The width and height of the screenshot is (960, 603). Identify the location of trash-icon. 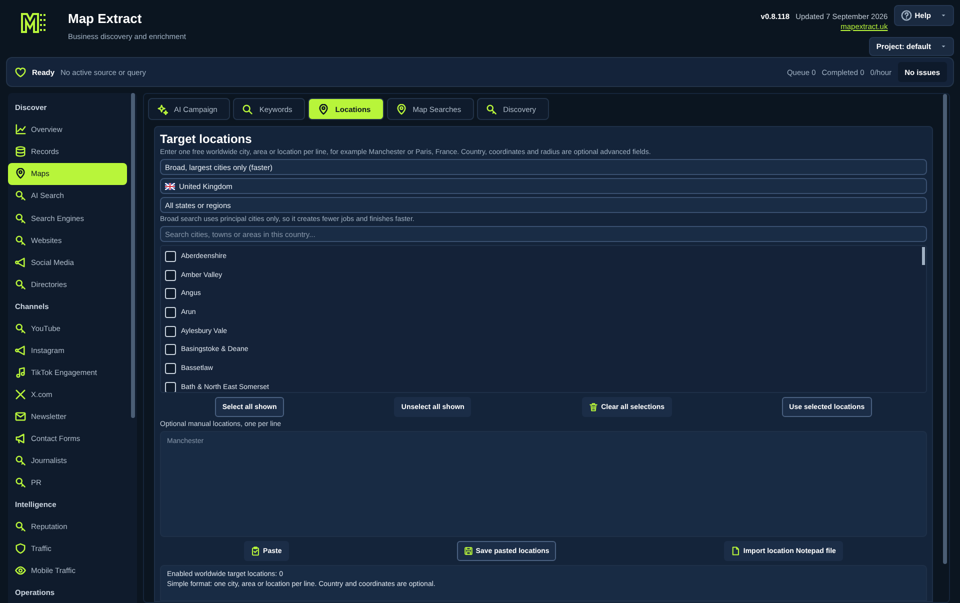
(593, 407).